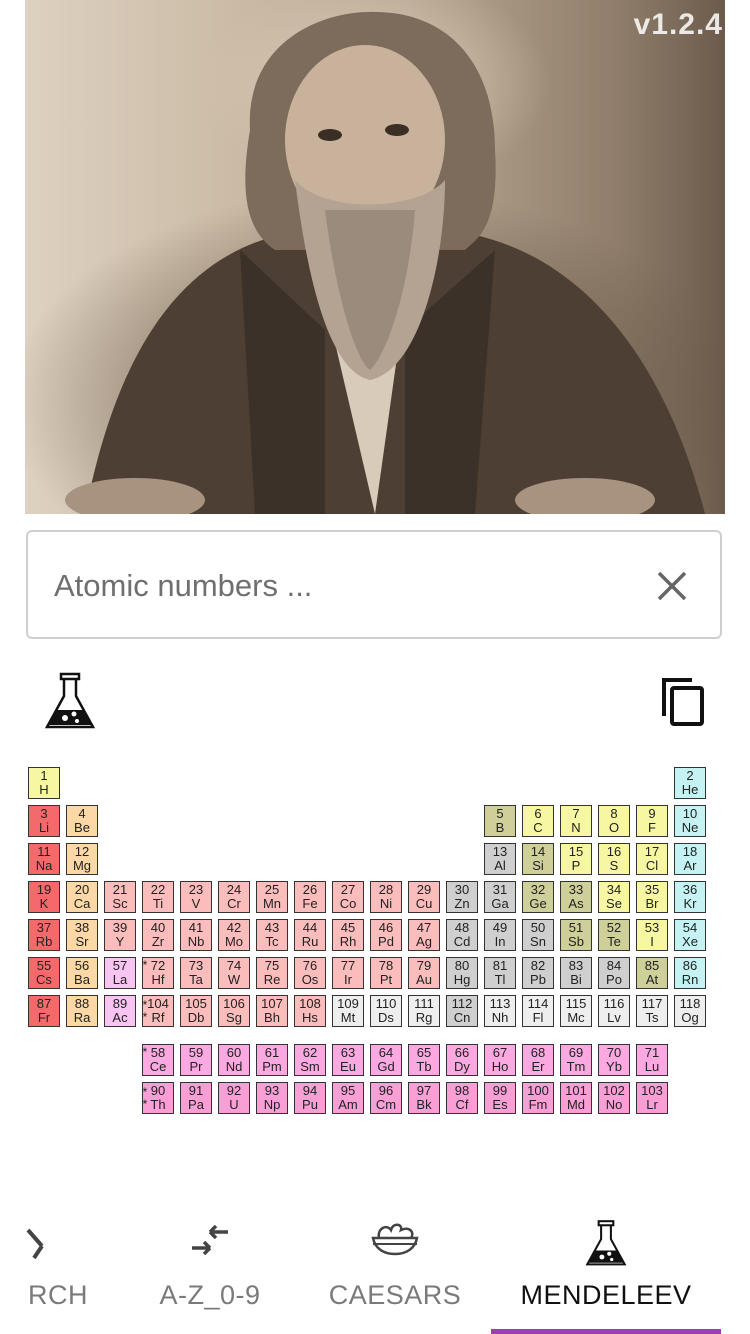  What do you see at coordinates (500, 821) in the screenshot?
I see `element-cell: 5B` at bounding box center [500, 821].